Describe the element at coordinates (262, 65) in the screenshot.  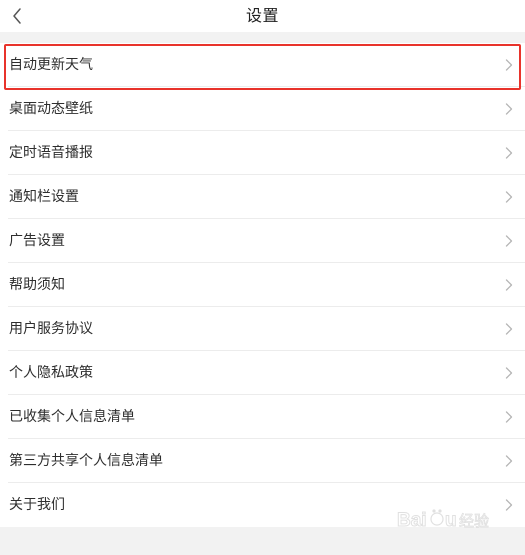
I see `settings-item-auto-update-weather: 自动更新天气` at that location.